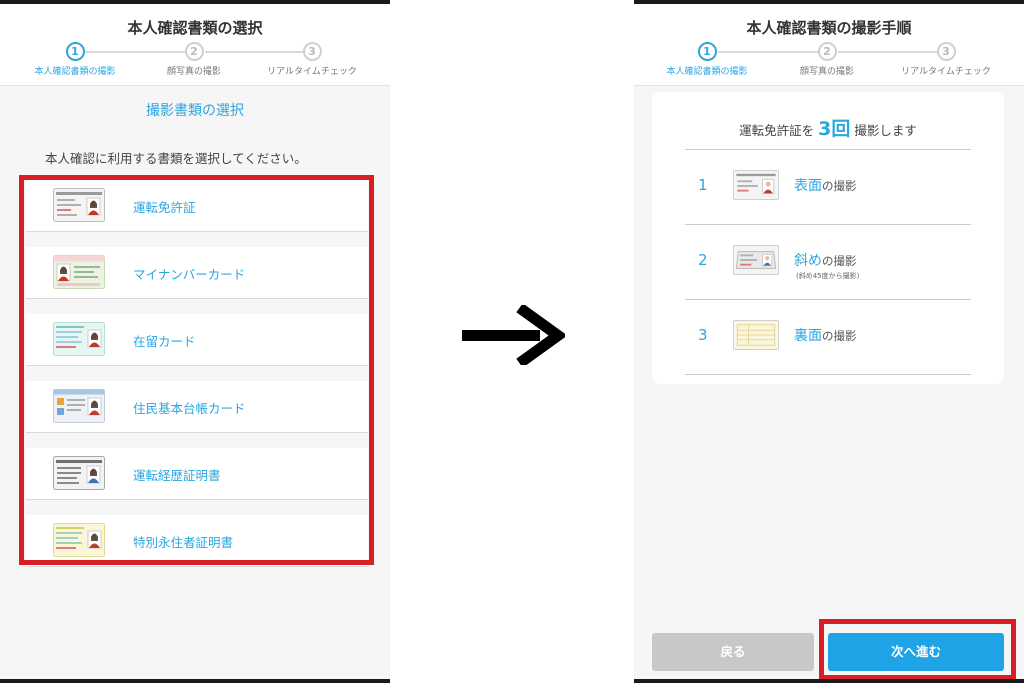 This screenshot has width=1024, height=683. Describe the element at coordinates (885, 130) in the screenshot. I see `summary-suffix: 撮影します` at that location.